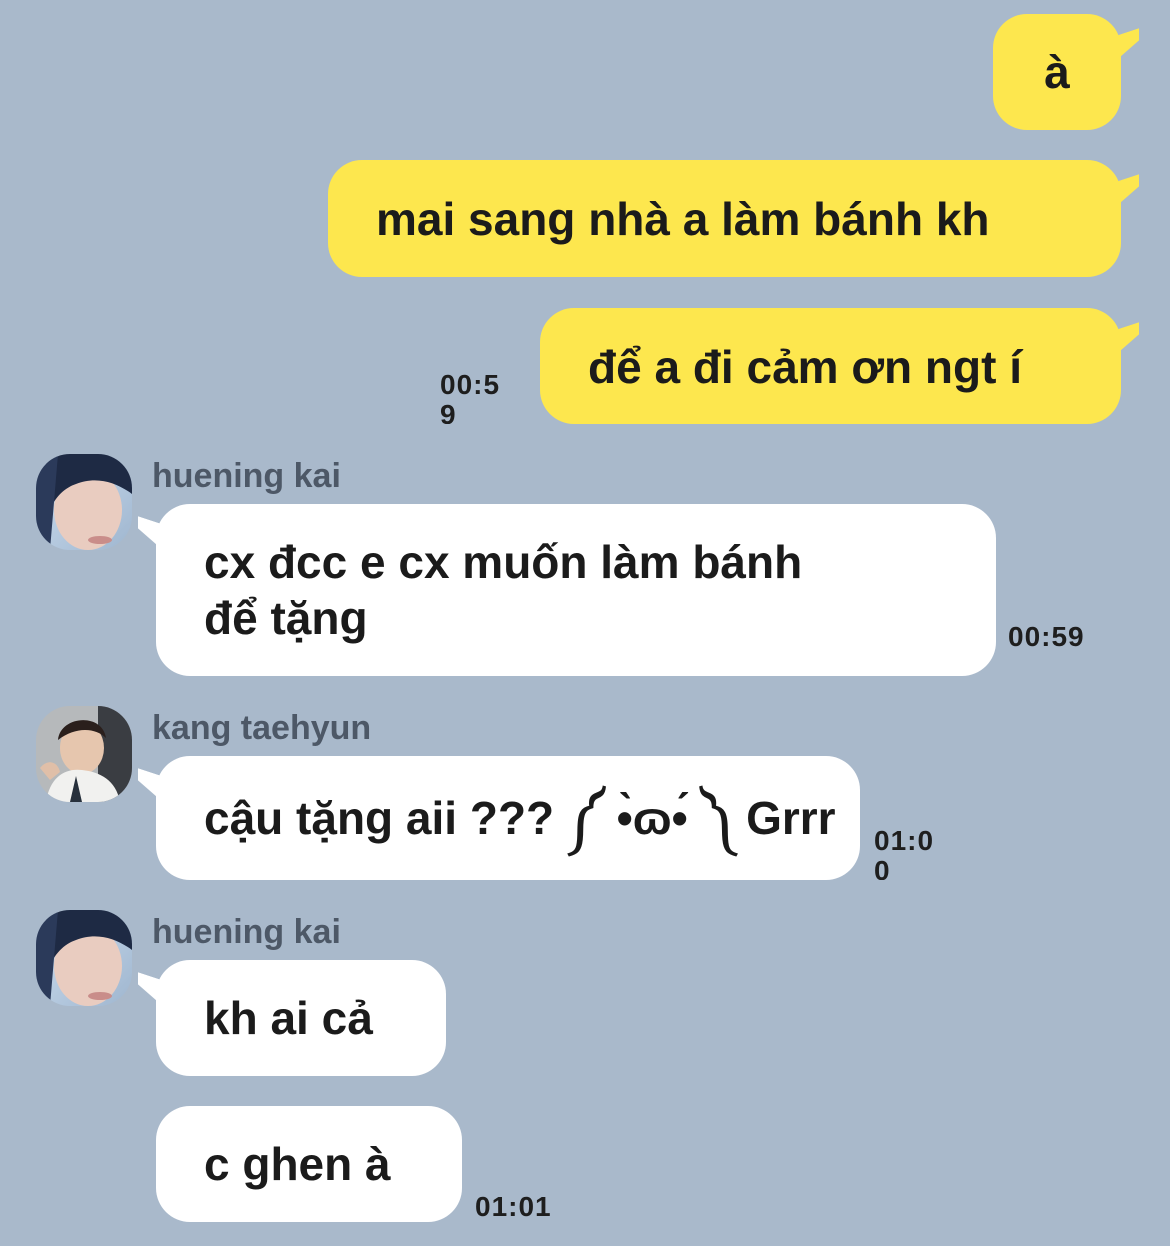 The width and height of the screenshot is (1170, 1246). I want to click on message-text: để a đi cảm ơn ngt í, so click(805, 367).